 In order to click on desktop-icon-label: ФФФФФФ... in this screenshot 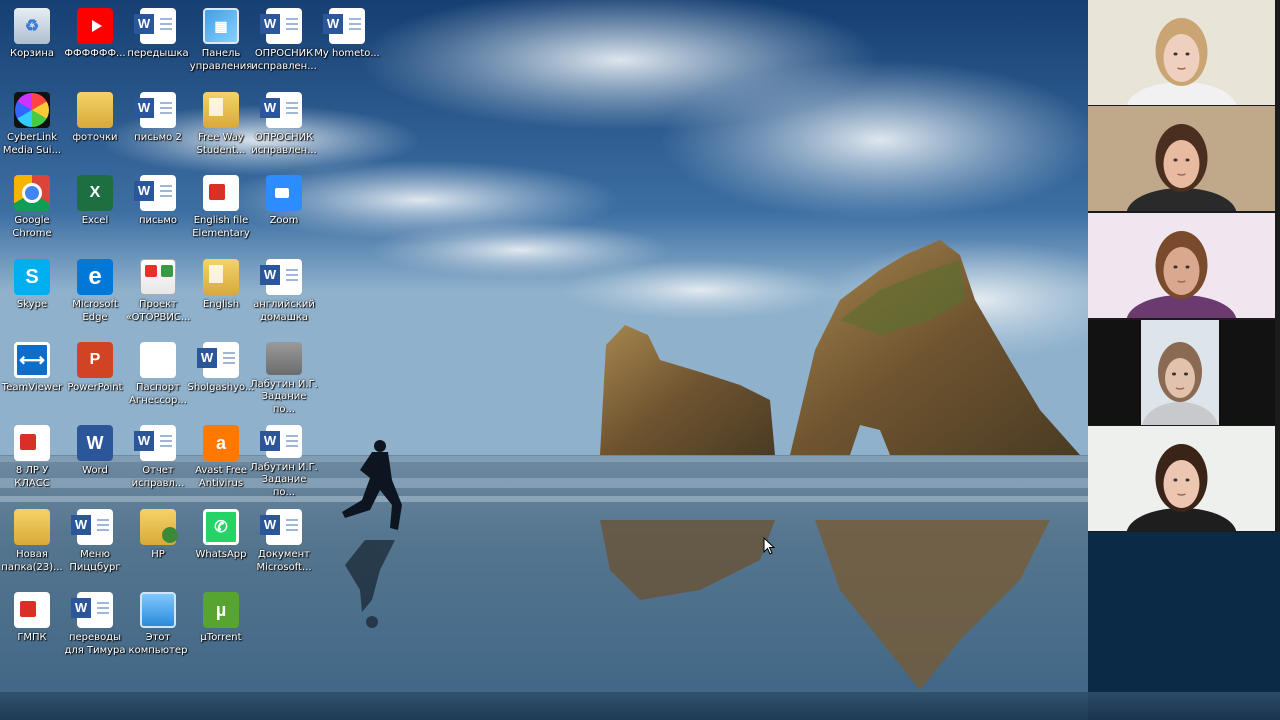, I will do `click(95, 53)`.